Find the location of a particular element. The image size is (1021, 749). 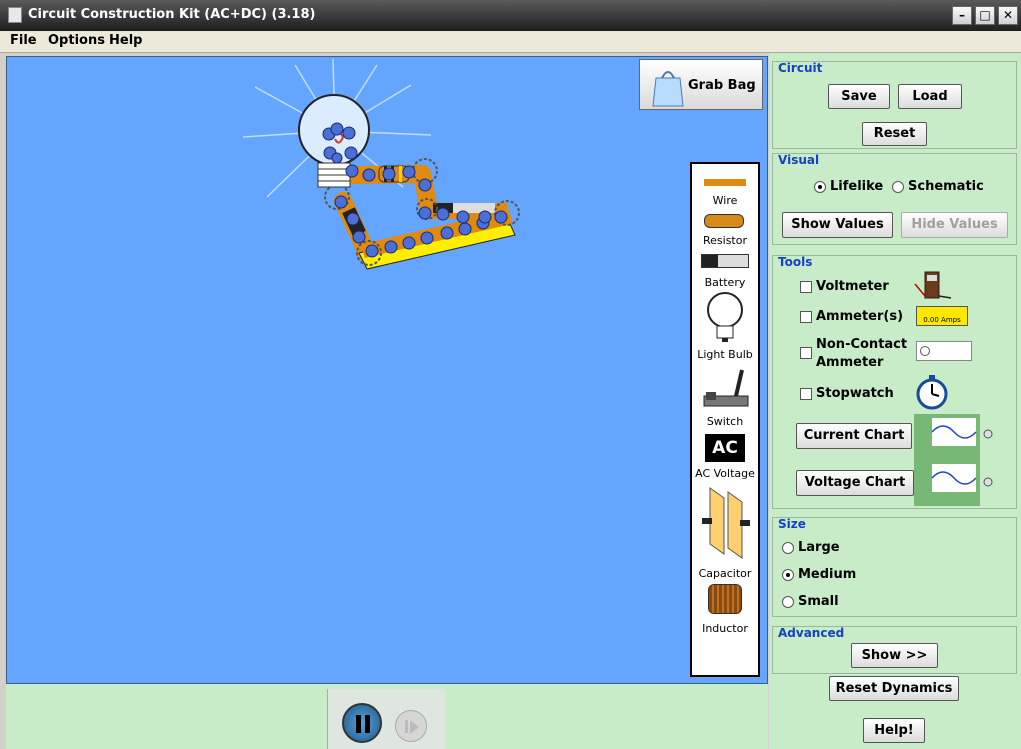

visual-title: Visual is located at coordinates (799, 160).